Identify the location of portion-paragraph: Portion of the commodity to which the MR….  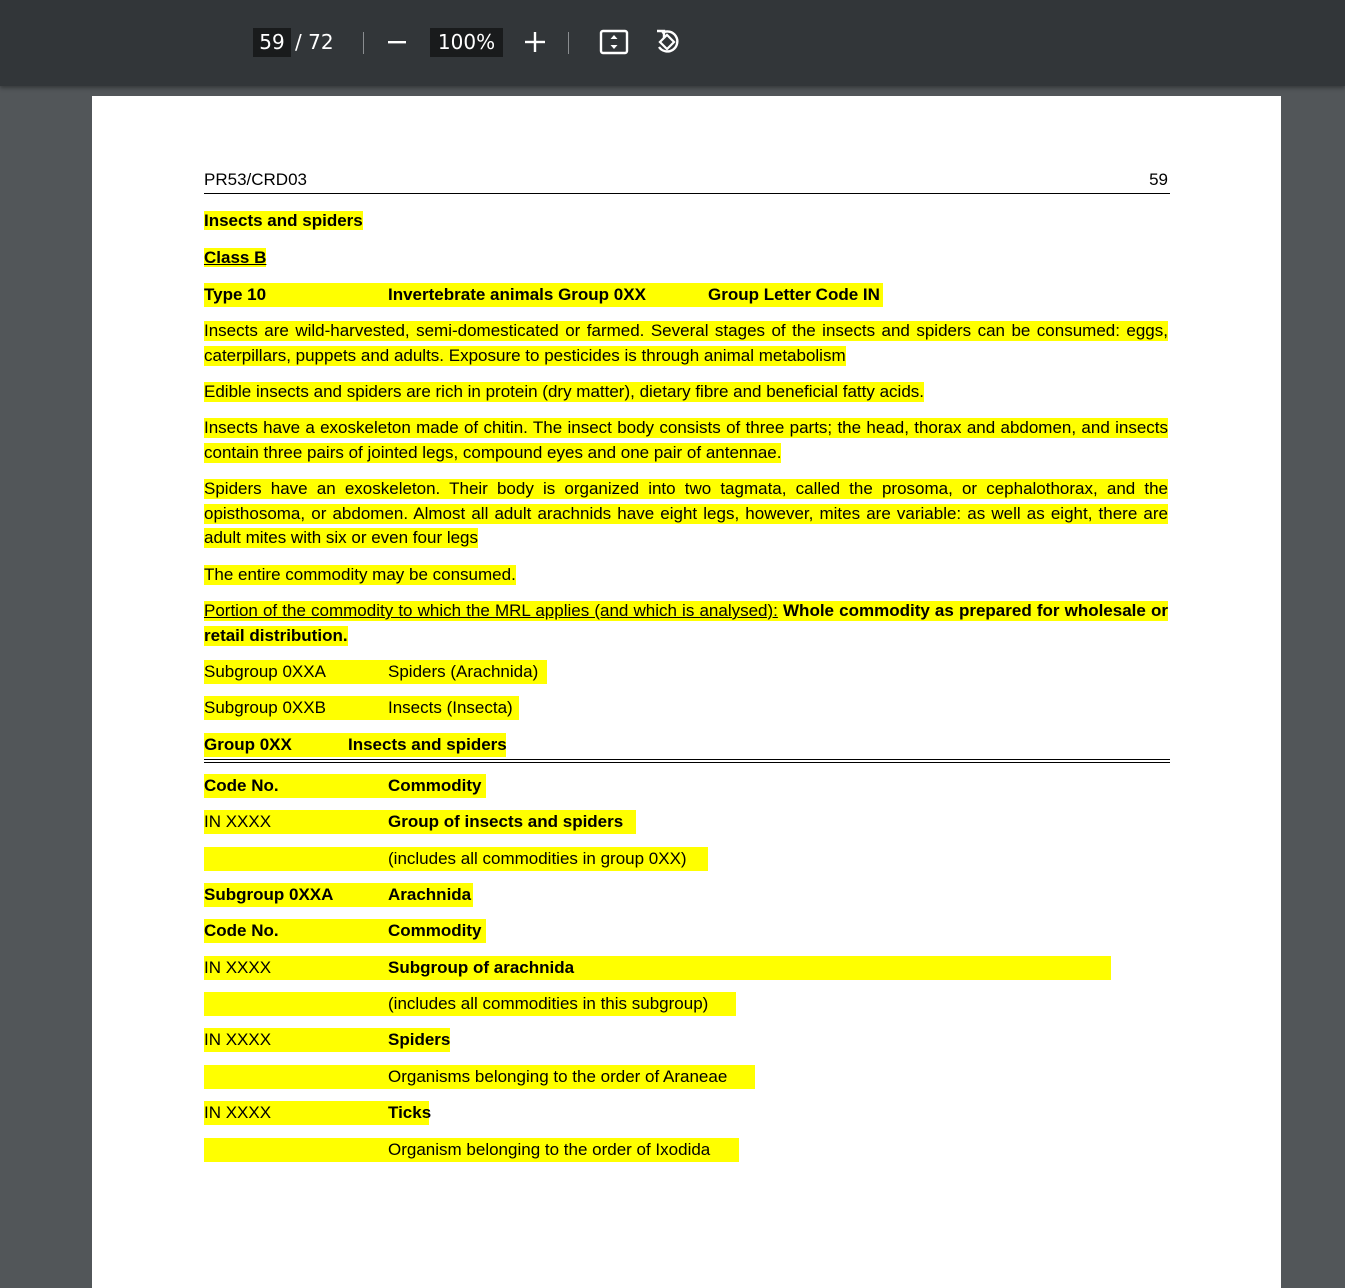
(686, 623).